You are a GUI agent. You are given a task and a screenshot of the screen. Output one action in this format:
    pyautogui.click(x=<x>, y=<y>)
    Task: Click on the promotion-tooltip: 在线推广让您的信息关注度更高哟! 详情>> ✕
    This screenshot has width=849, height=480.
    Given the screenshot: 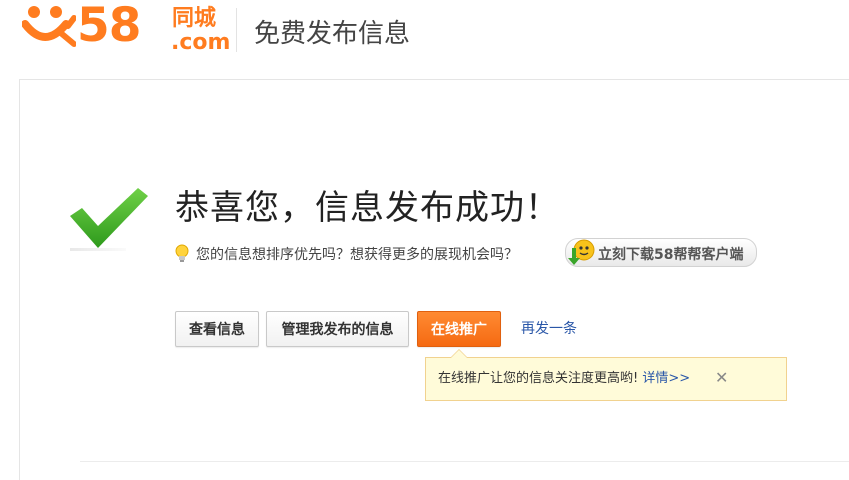 What is the action you would take?
    pyautogui.click(x=606, y=375)
    